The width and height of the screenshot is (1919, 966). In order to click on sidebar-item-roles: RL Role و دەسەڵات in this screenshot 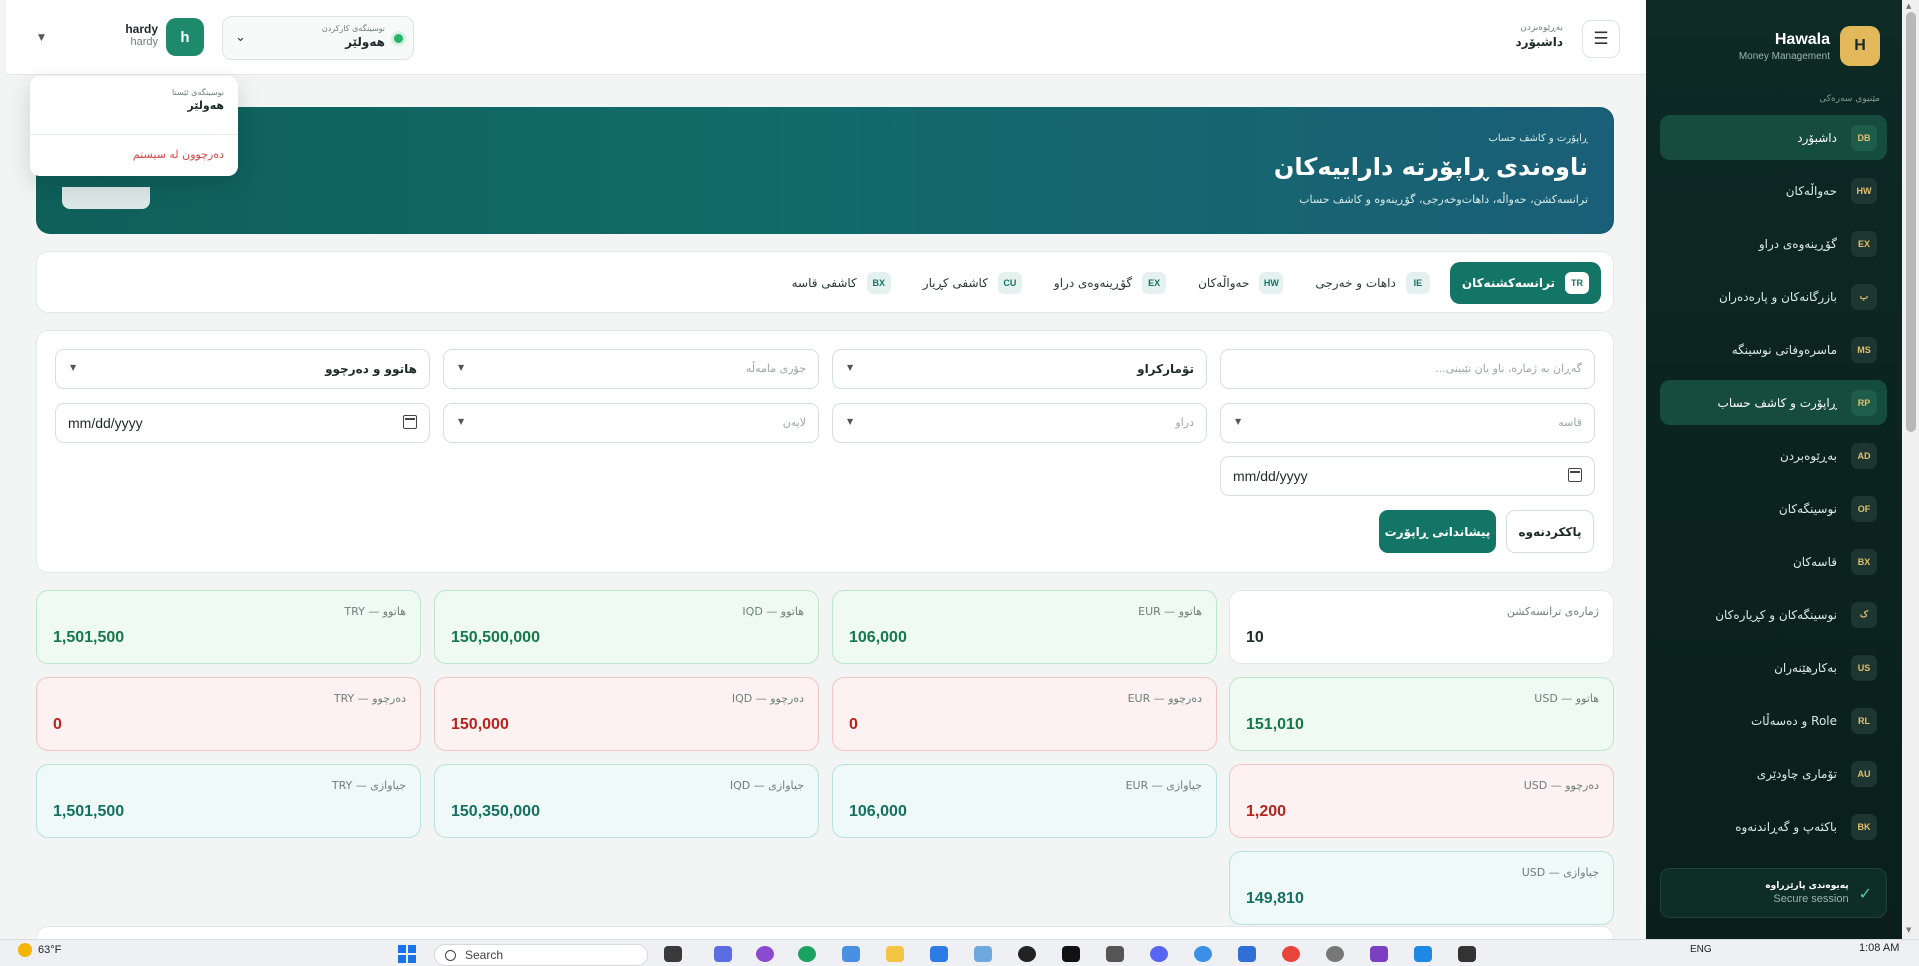, I will do `click(1773, 720)`.